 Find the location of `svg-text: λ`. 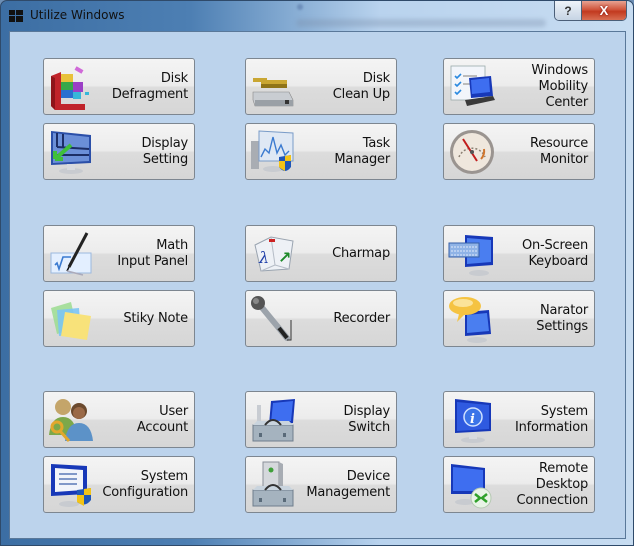

svg-text: λ is located at coordinates (263, 257).